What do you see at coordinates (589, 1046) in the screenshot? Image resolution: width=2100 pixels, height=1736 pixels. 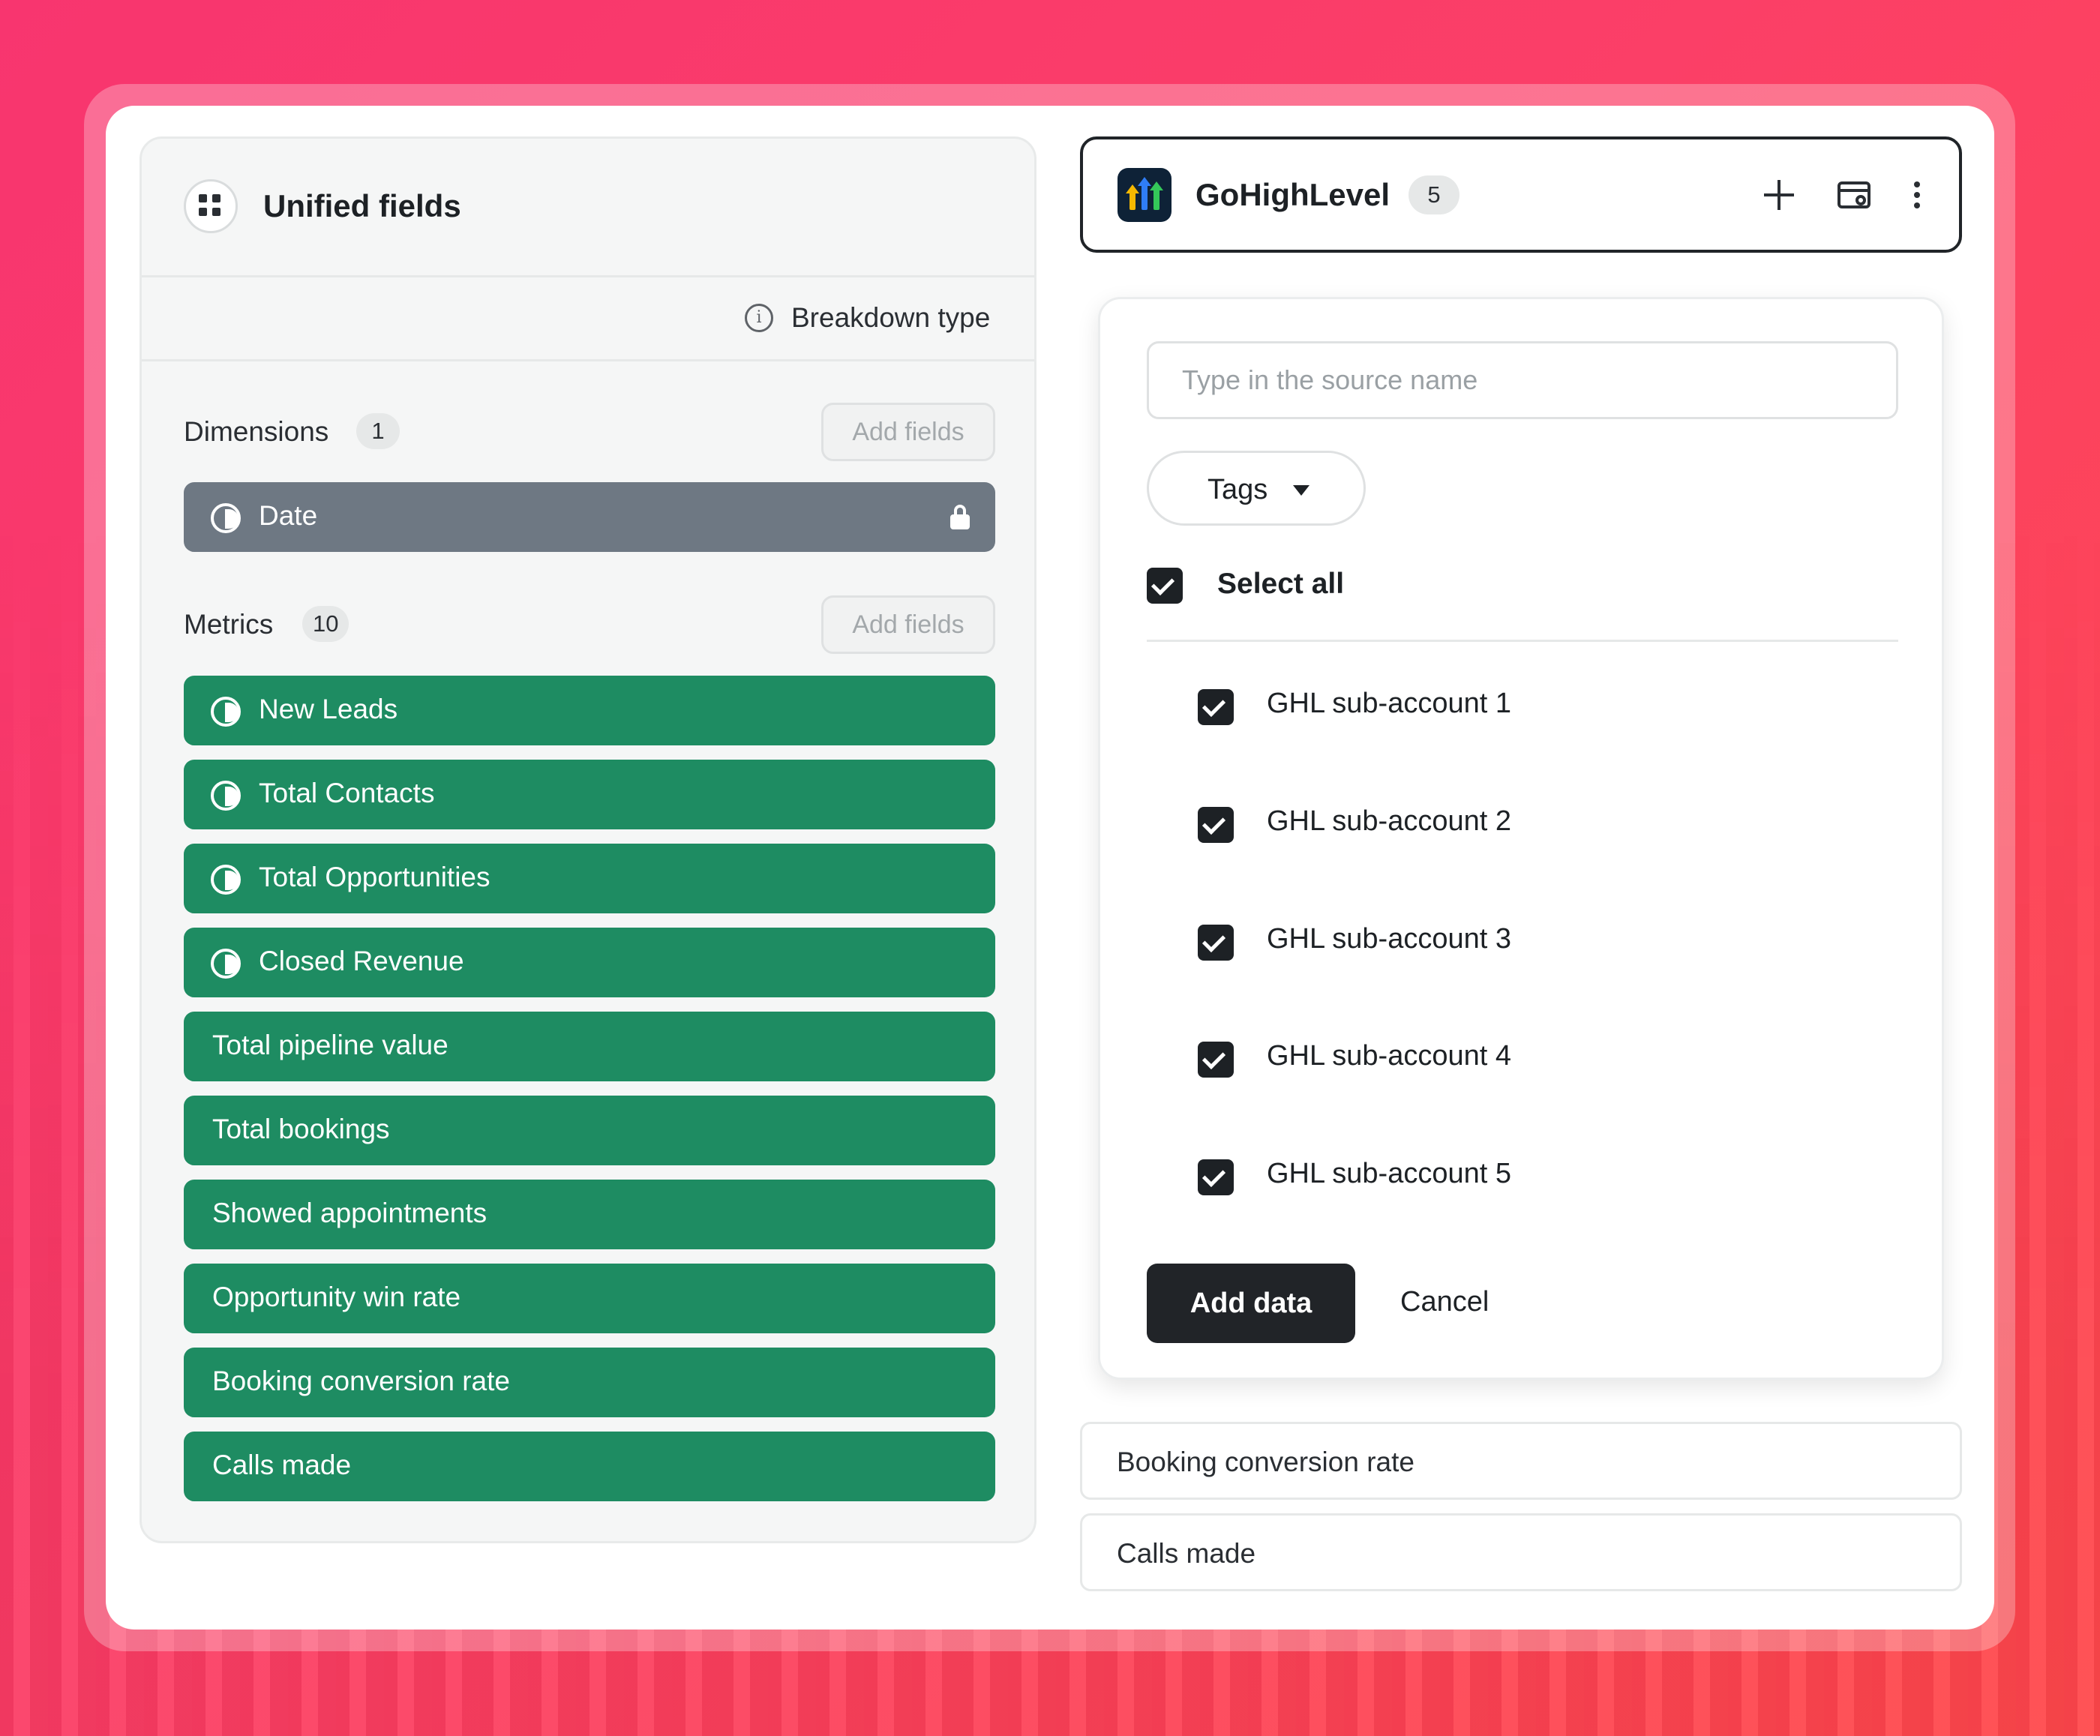 I see `metric-total-pipeline-value: Total pipeline value` at bounding box center [589, 1046].